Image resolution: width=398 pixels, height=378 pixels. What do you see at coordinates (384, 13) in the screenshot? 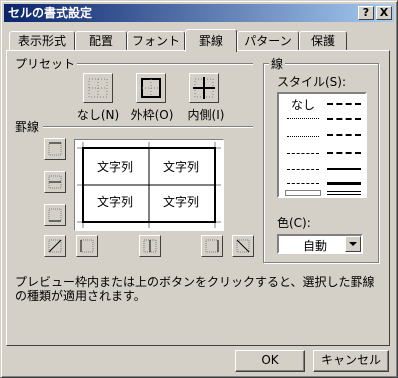
I see `close-button: X` at bounding box center [384, 13].